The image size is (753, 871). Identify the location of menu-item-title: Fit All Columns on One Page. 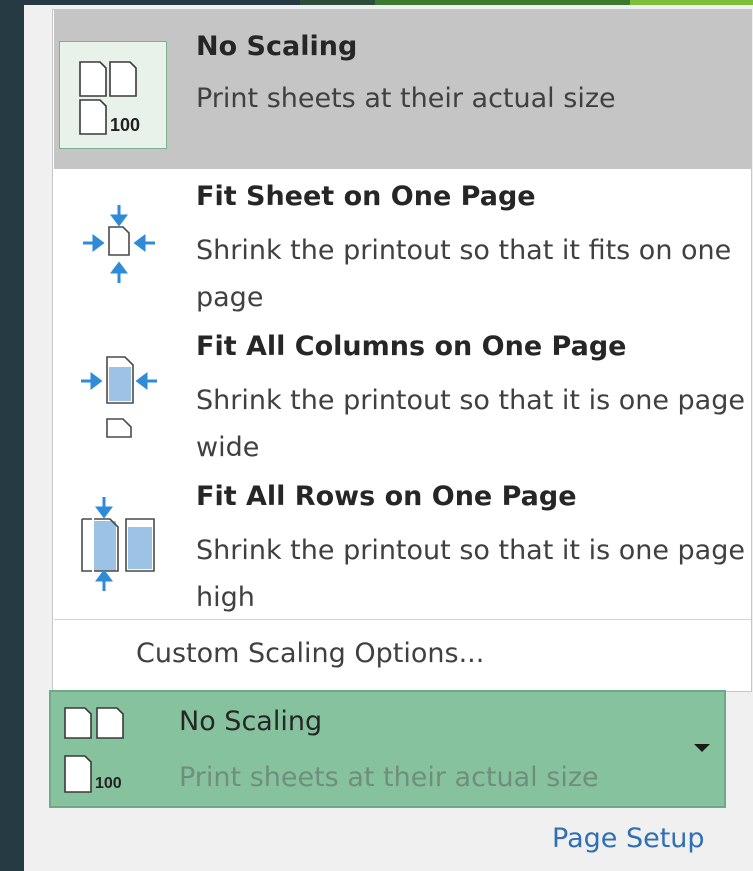
(411, 346).